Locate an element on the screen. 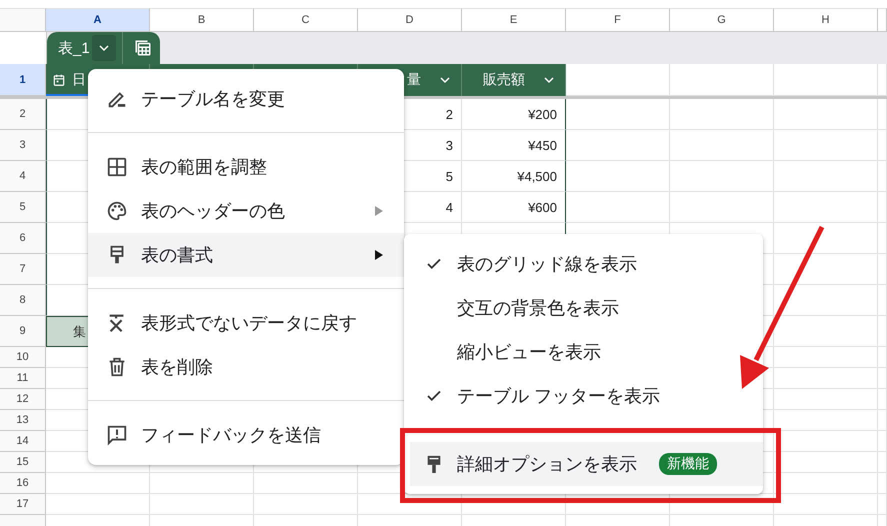  new-badge: 新機能 is located at coordinates (688, 464).